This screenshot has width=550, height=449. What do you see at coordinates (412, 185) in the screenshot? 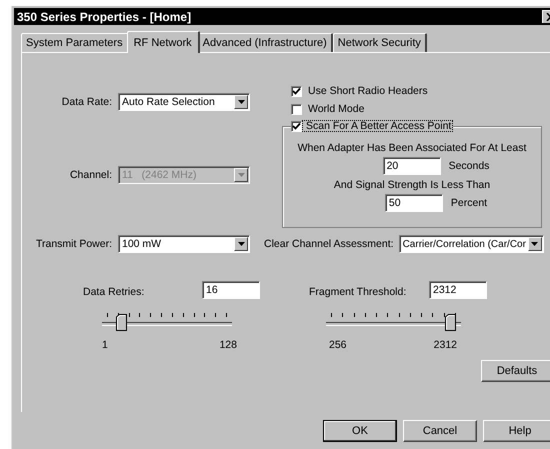
I see `condition-label: And Signal Strength Is Less Than` at bounding box center [412, 185].